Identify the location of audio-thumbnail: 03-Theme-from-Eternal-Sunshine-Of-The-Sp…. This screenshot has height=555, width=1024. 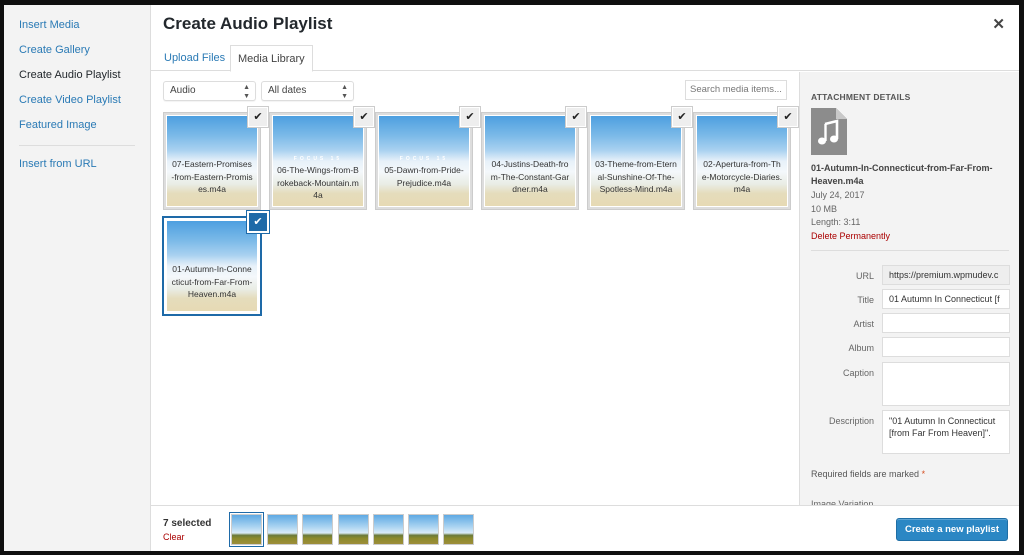
(636, 161).